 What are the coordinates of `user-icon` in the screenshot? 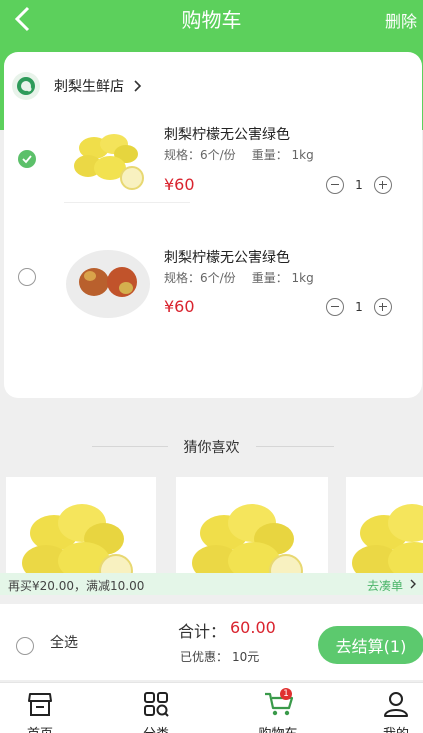 It's located at (396, 704).